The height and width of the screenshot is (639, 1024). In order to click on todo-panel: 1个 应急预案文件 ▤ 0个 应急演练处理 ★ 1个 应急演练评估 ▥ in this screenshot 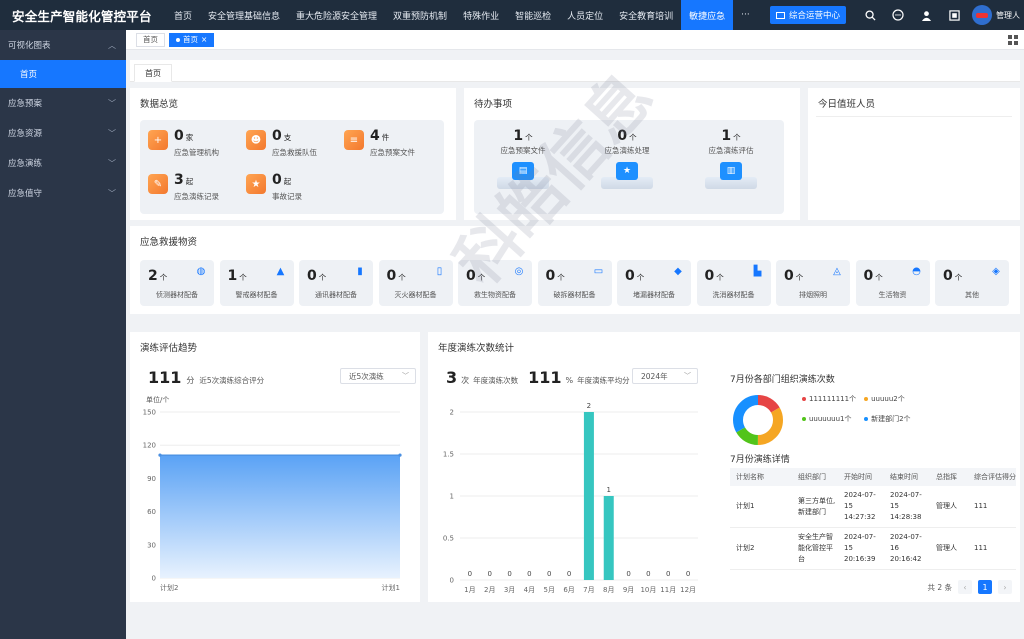, I will do `click(629, 167)`.